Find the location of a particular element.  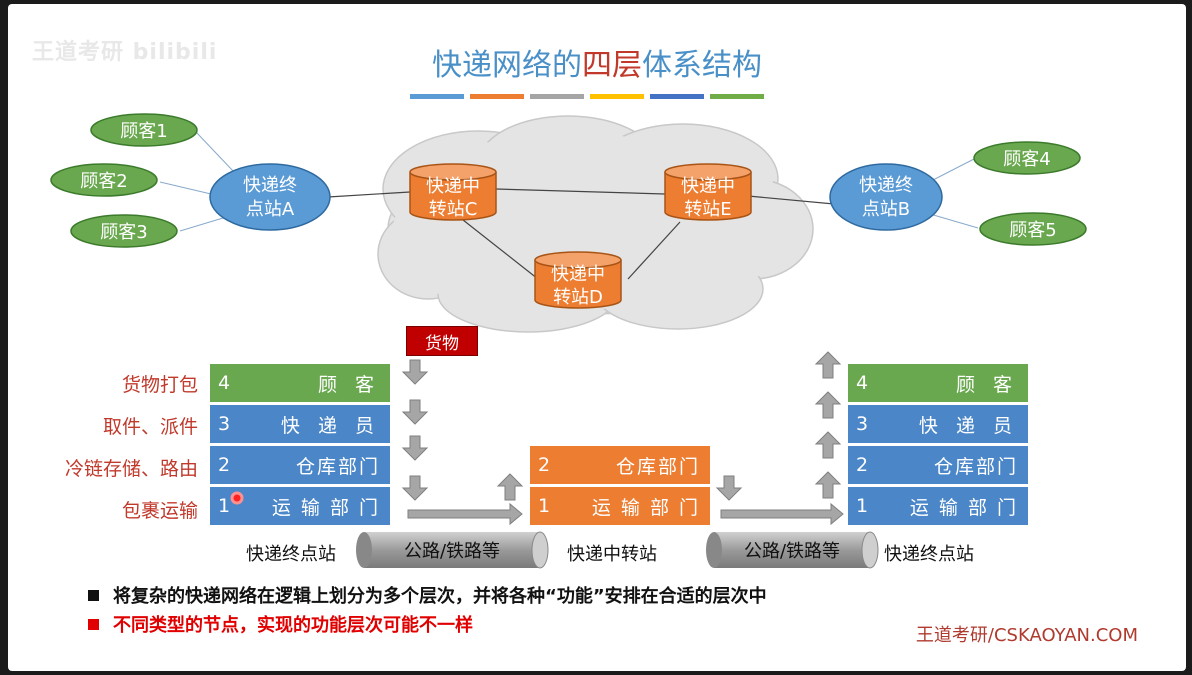

customer-3-label: 顾客3 is located at coordinates (123, 232).